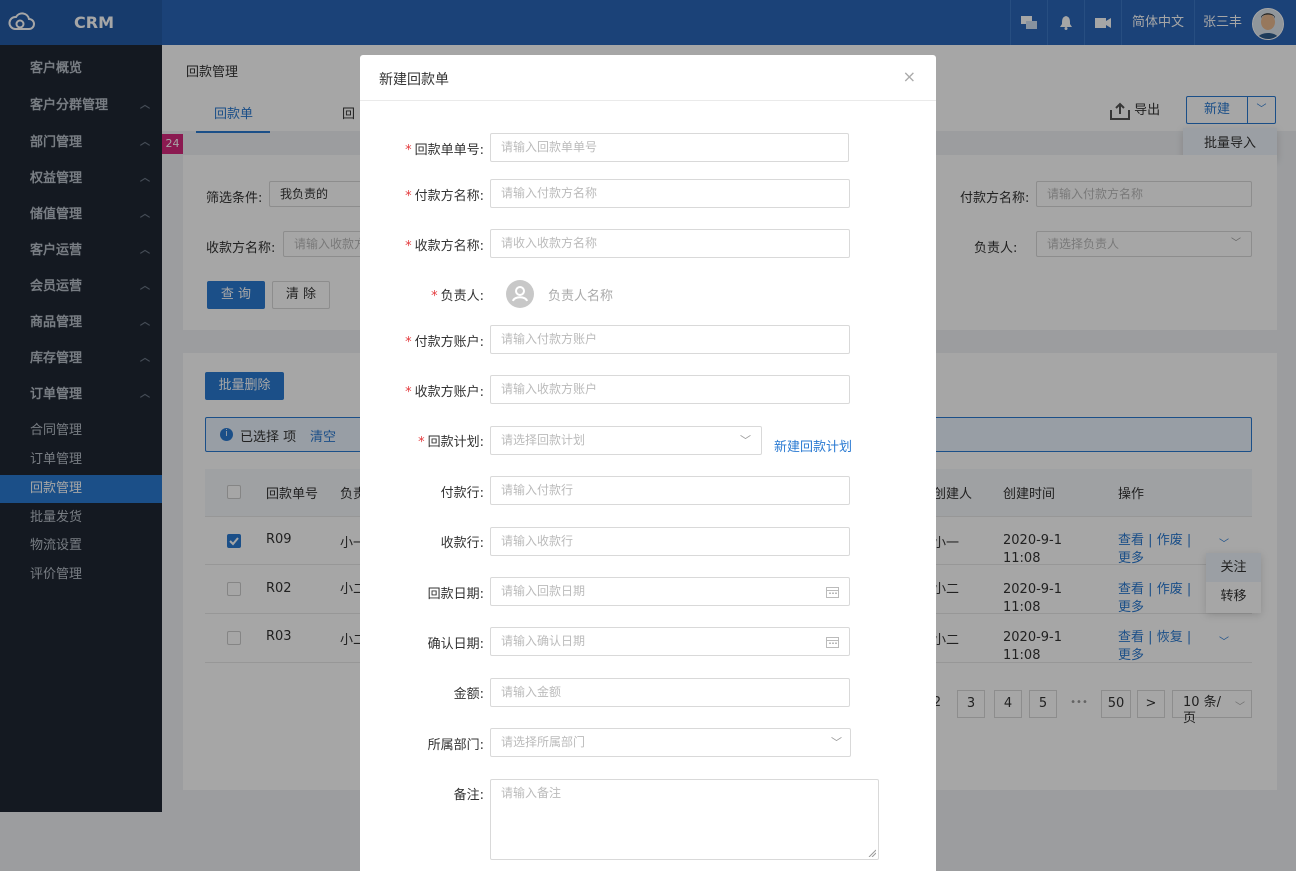 Image resolution: width=1296 pixels, height=871 pixels. What do you see at coordinates (670, 692) in the screenshot?
I see `amount-input: 请输入金额` at bounding box center [670, 692].